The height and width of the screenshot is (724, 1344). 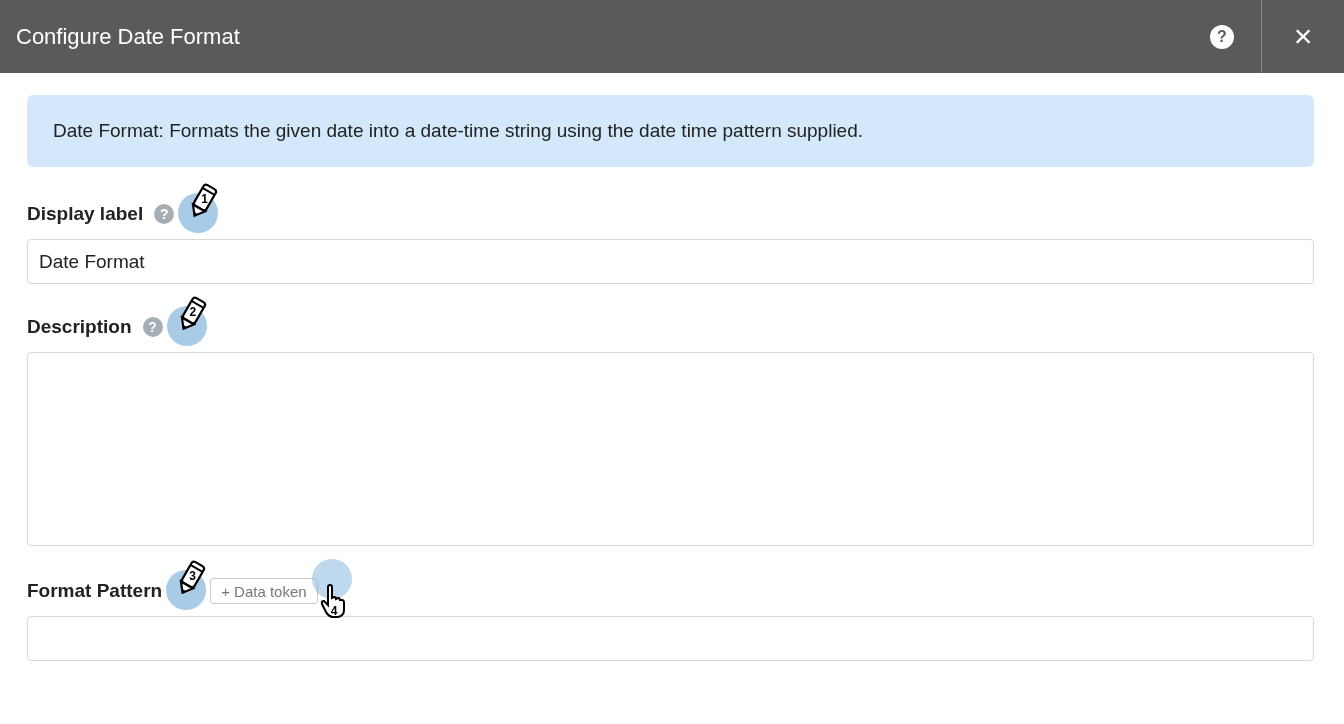 What do you see at coordinates (334, 611) in the screenshot?
I see `step-number: 4` at bounding box center [334, 611].